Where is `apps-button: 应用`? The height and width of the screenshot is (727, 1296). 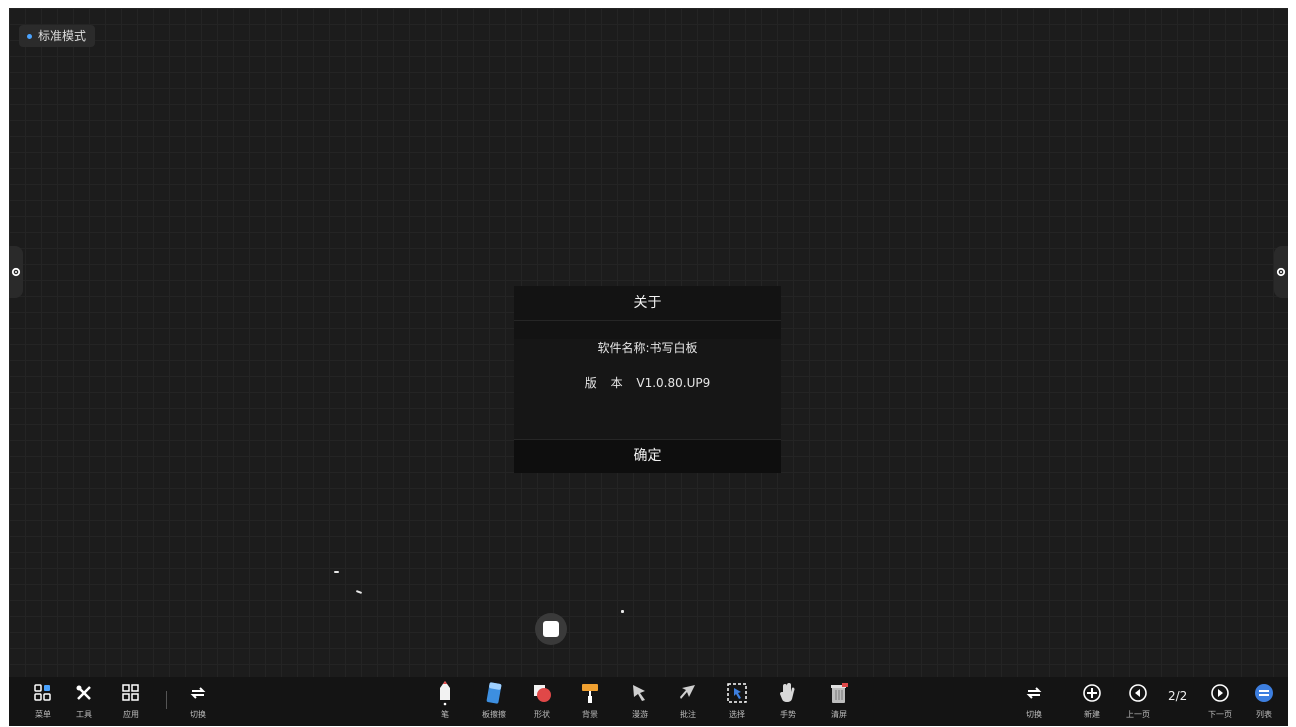 apps-button: 应用 is located at coordinates (131, 701).